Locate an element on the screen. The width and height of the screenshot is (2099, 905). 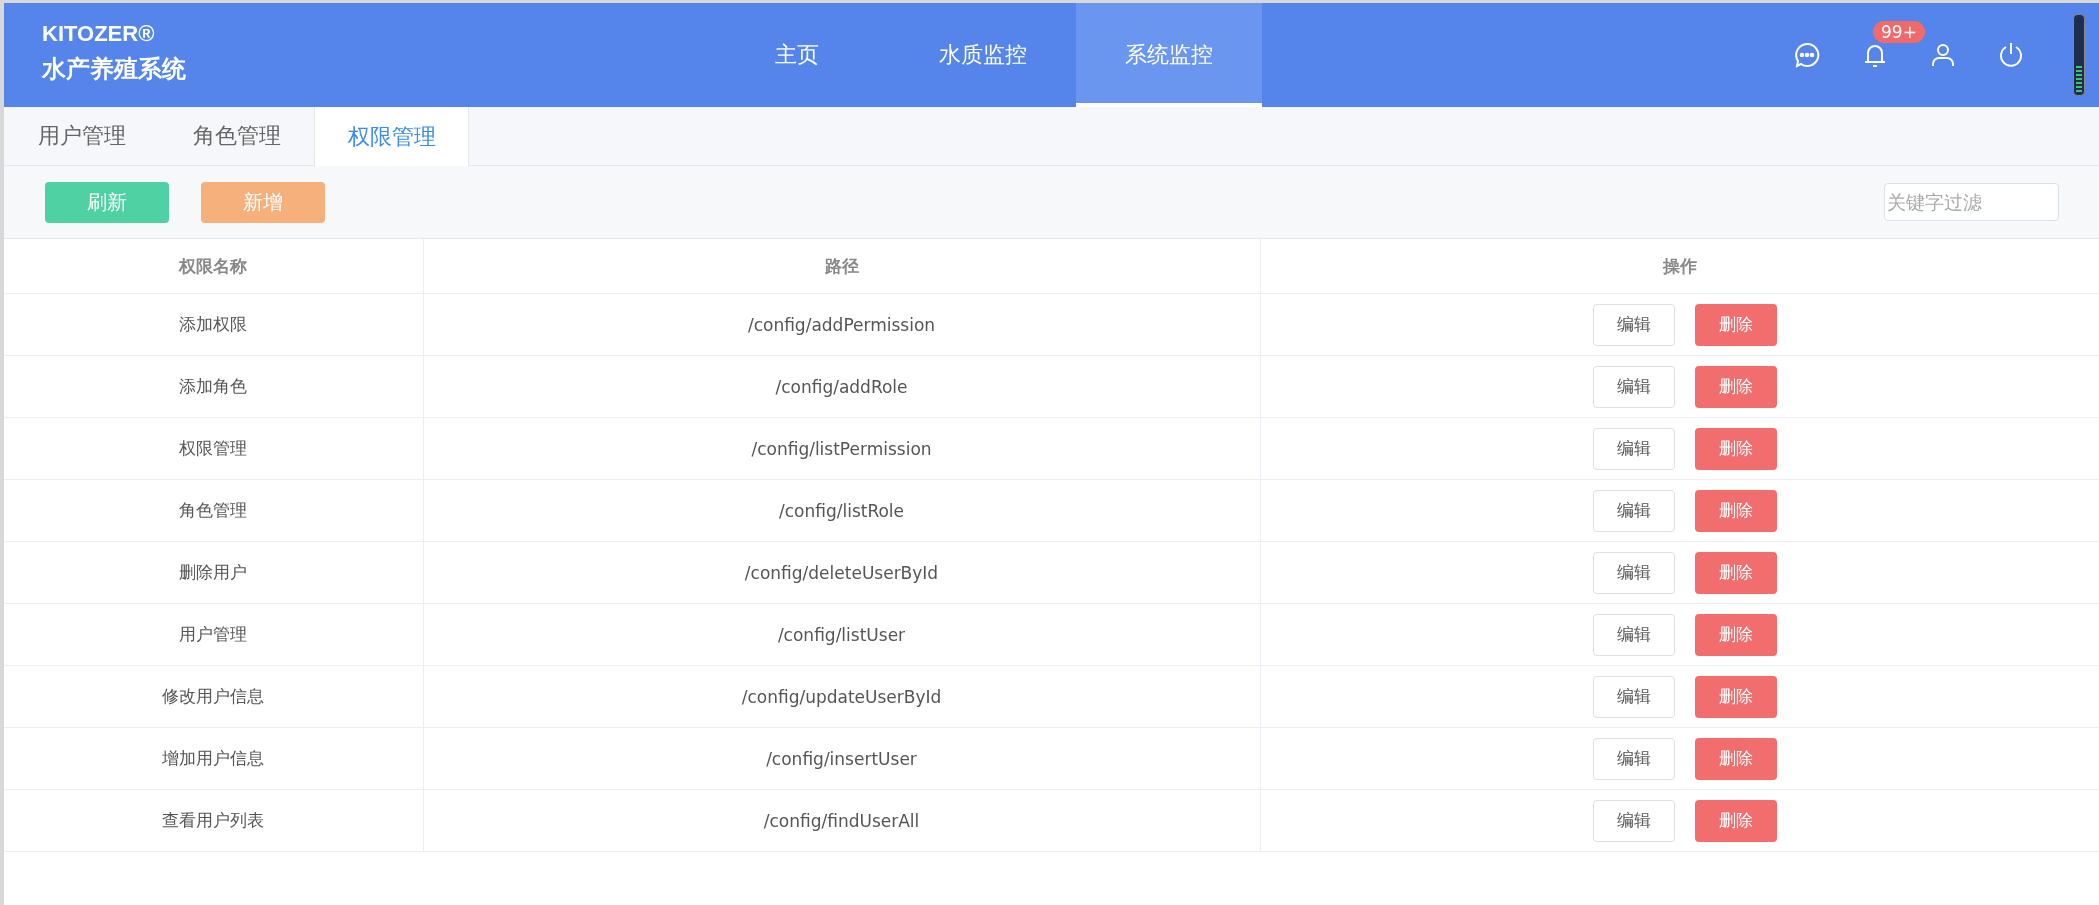
table-cell: 修改用户信息 is located at coordinates (213, 696).